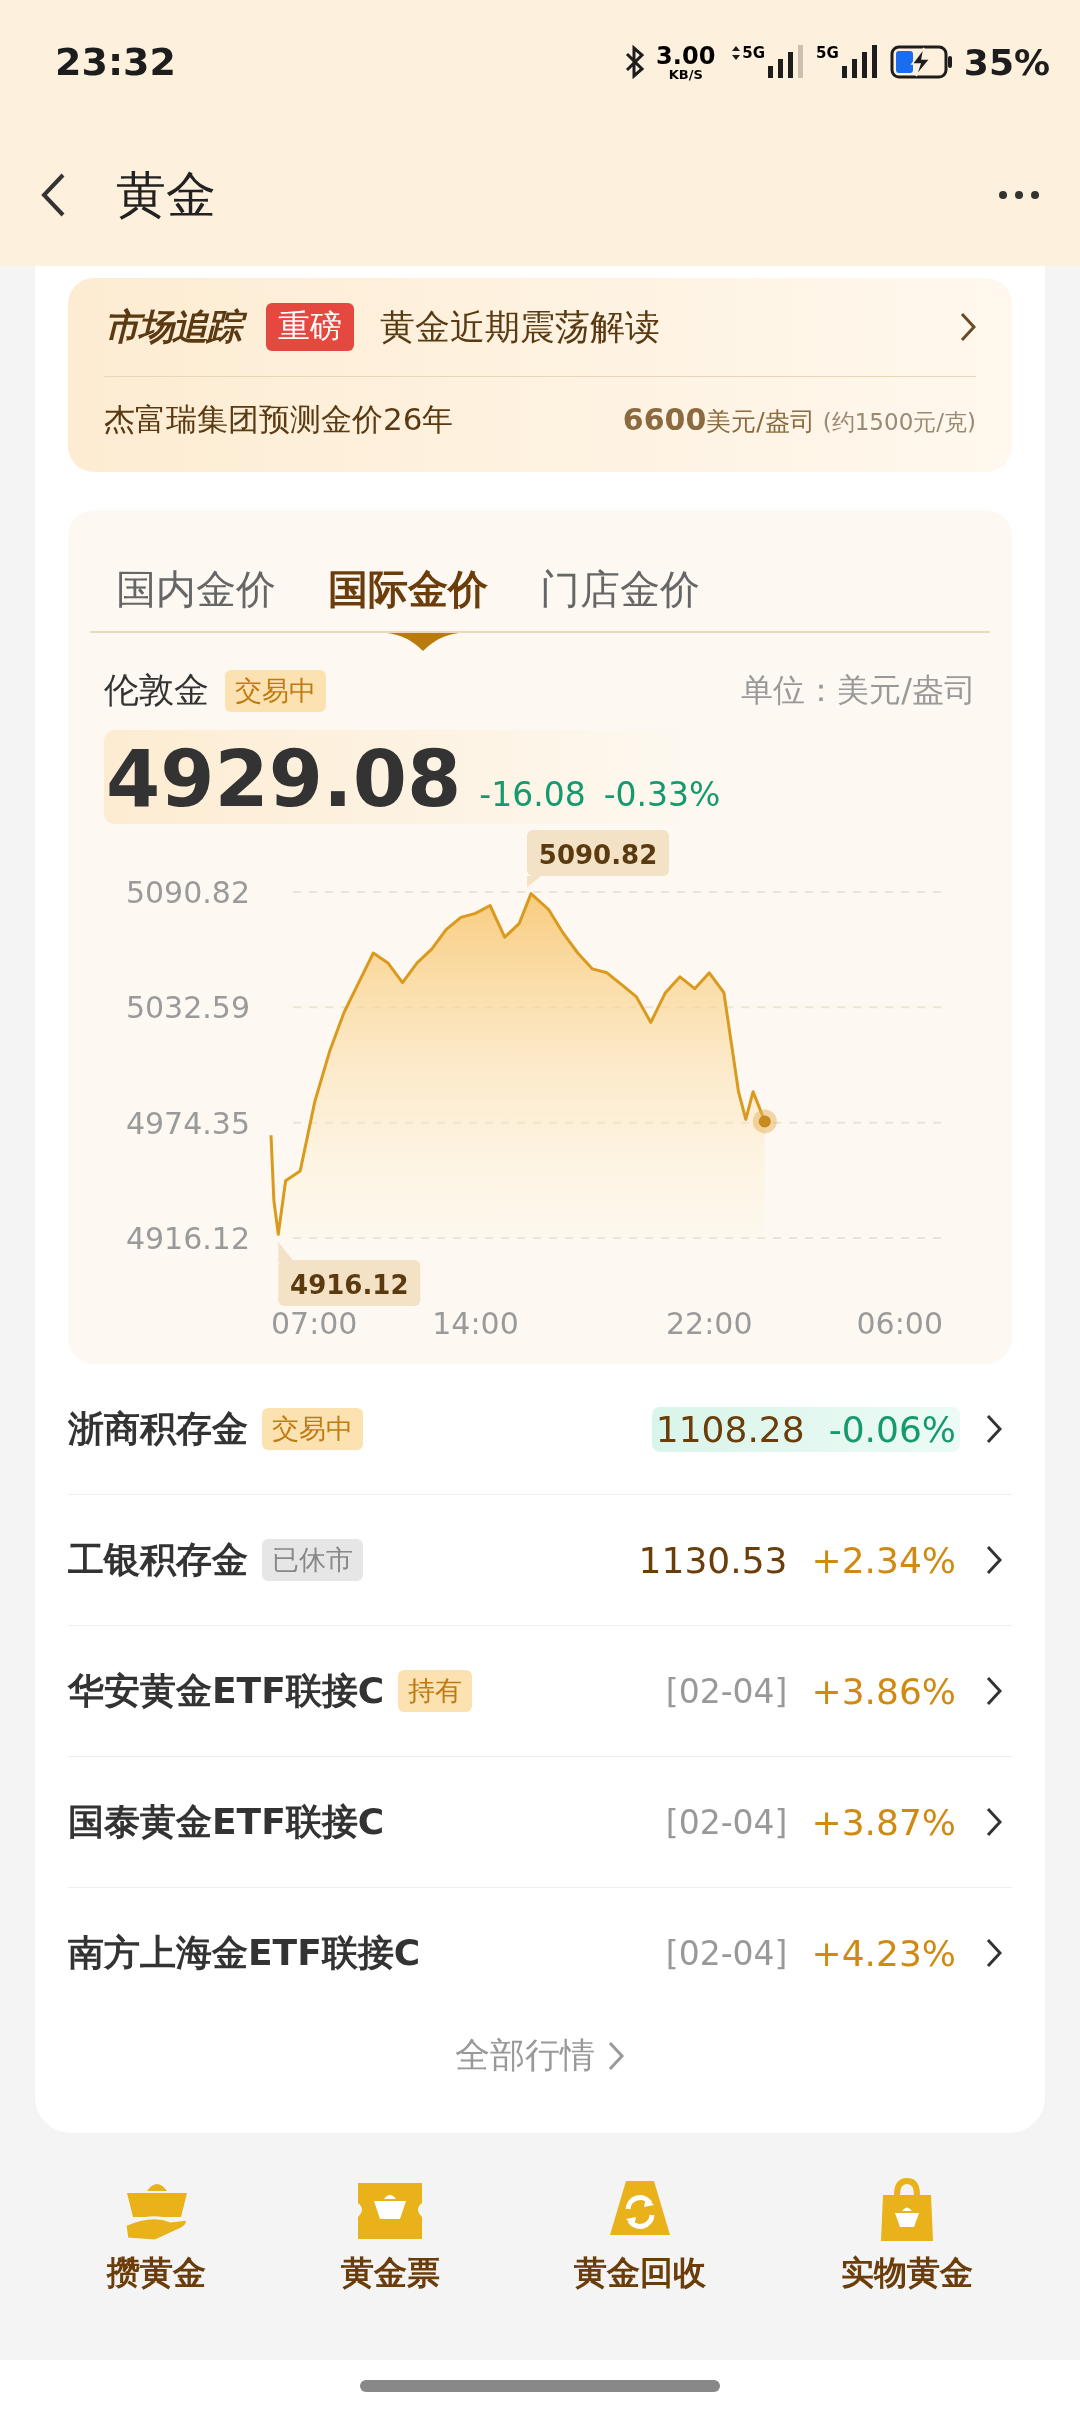 The width and height of the screenshot is (1080, 2412). What do you see at coordinates (664, 419) in the screenshot?
I see `forecast-value: 6600` at bounding box center [664, 419].